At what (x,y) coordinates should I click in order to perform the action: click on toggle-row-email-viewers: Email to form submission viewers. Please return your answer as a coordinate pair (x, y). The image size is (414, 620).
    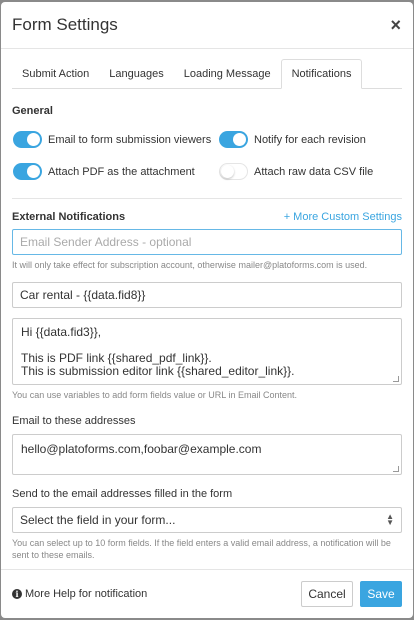
    Looking at the image, I should click on (116, 139).